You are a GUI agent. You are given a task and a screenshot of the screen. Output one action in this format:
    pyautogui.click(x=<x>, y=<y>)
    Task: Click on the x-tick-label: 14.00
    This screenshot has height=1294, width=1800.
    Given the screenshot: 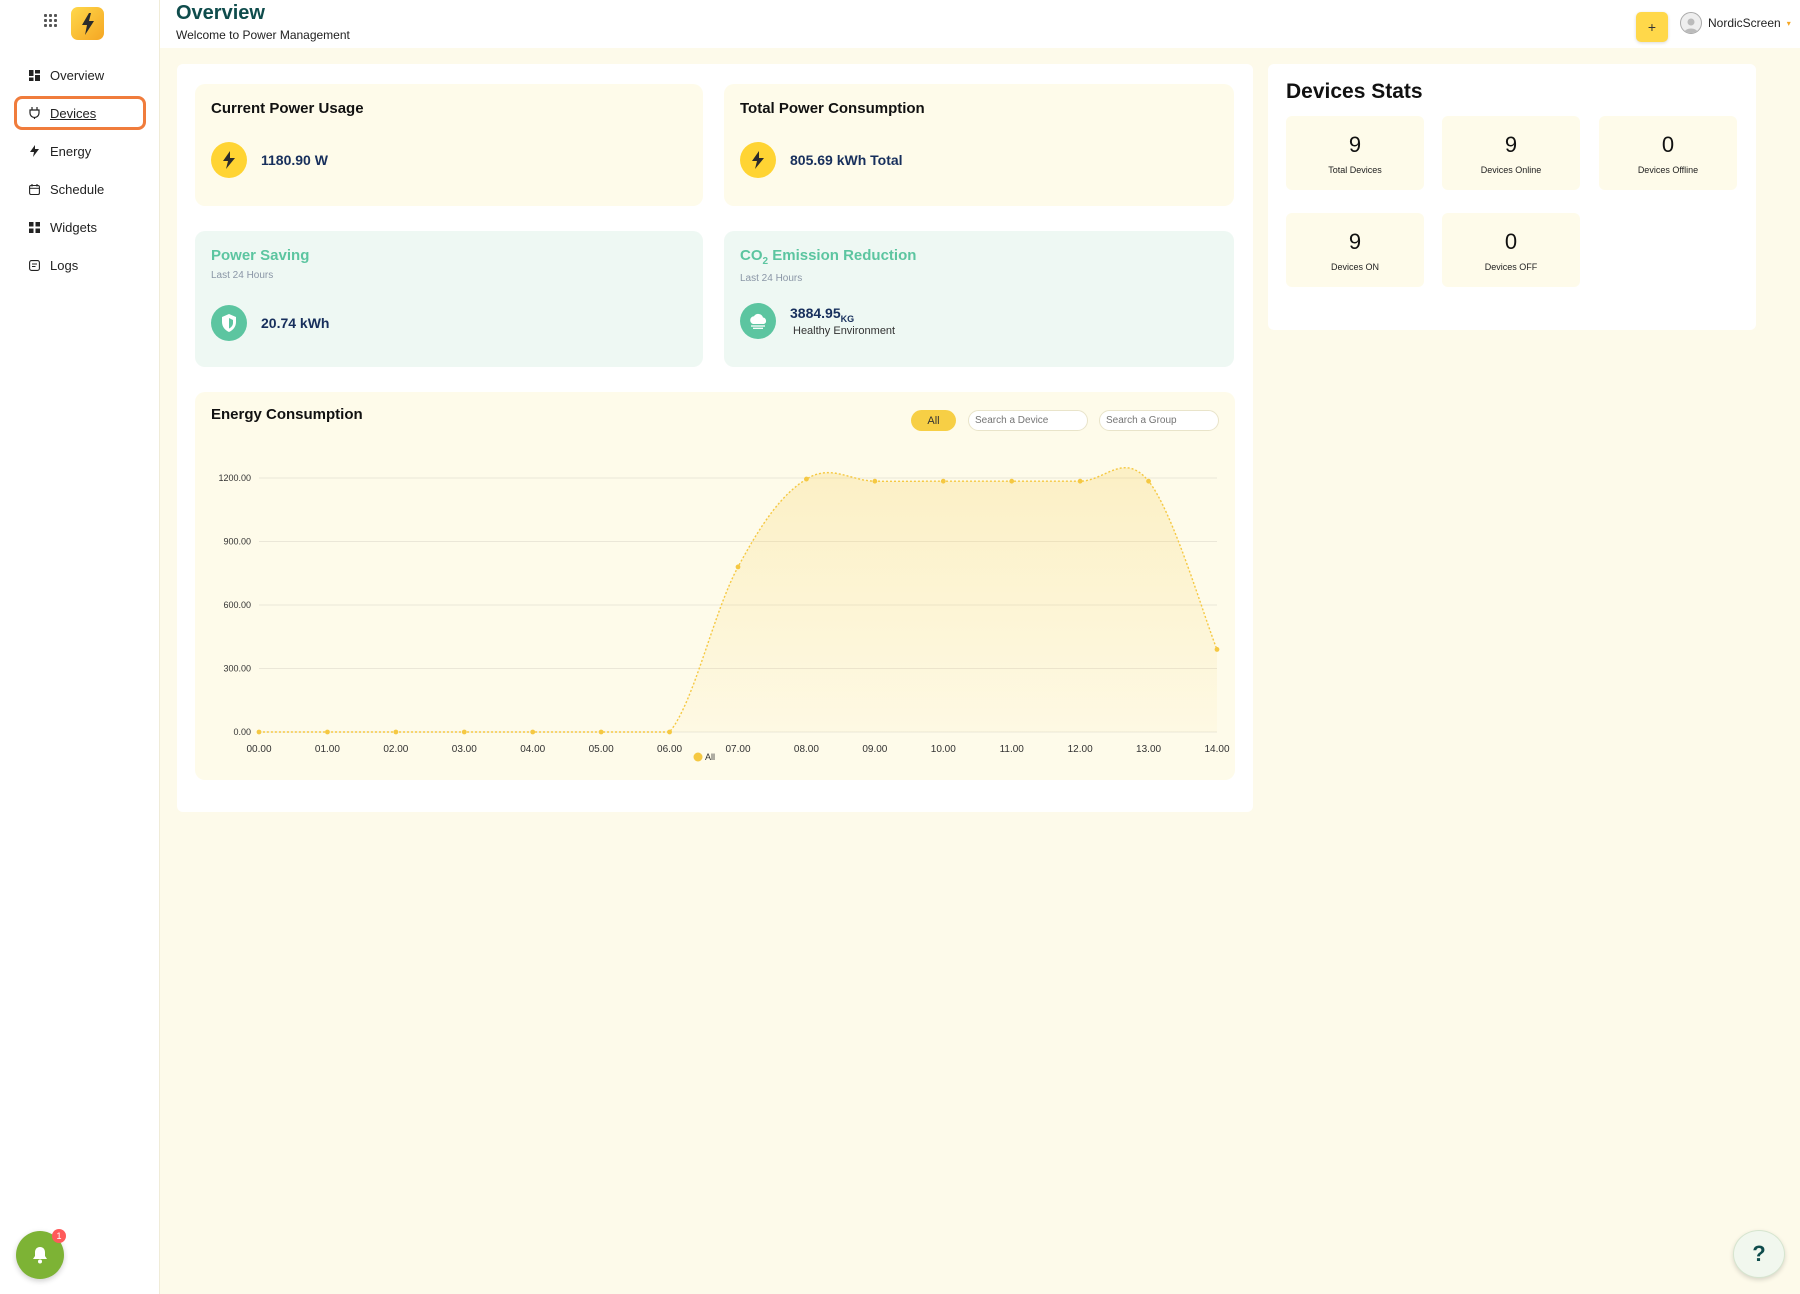 What is the action you would take?
    pyautogui.click(x=1216, y=749)
    